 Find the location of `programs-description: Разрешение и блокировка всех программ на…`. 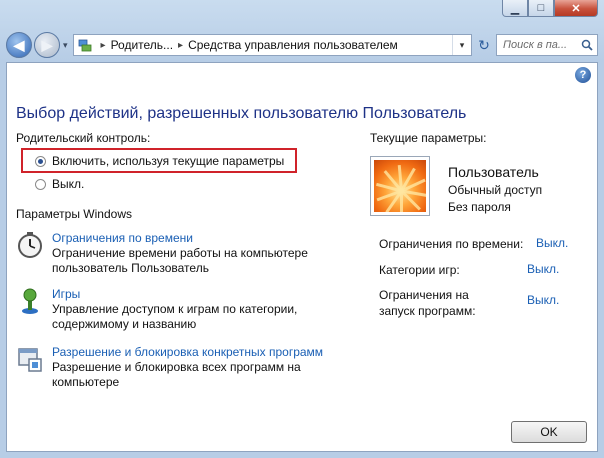

programs-description: Разрешение и блокировка всех программ на… is located at coordinates (176, 374).